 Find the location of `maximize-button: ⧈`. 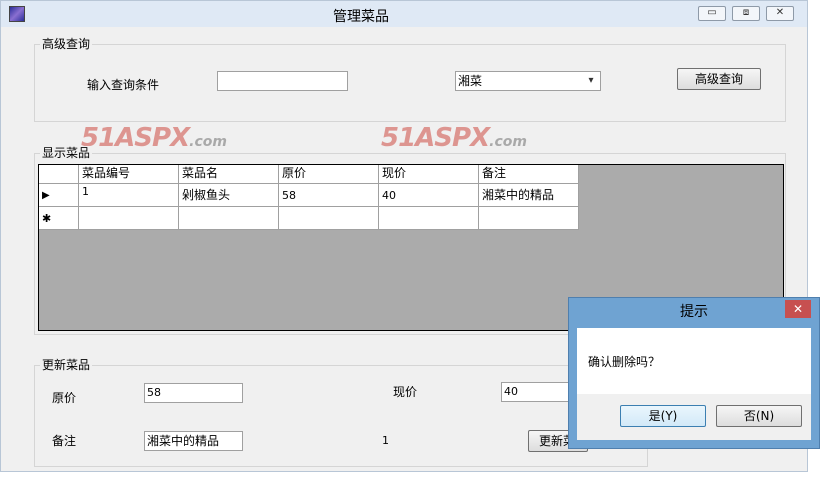

maximize-button: ⧈ is located at coordinates (746, 13).